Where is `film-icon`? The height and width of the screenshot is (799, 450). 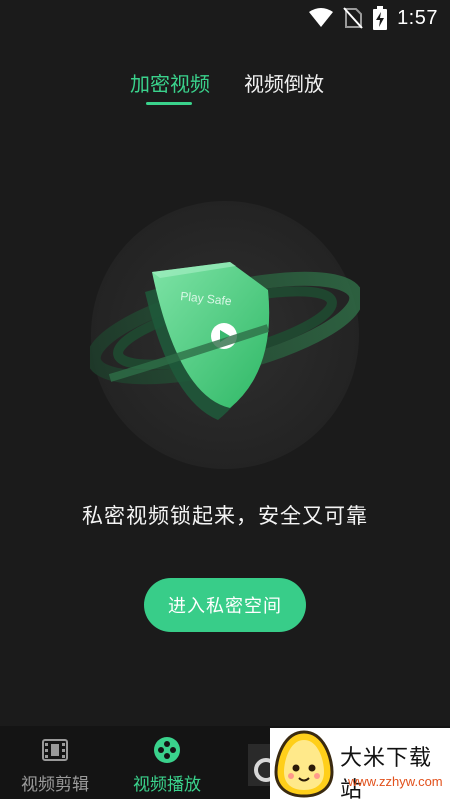 film-icon is located at coordinates (55, 750).